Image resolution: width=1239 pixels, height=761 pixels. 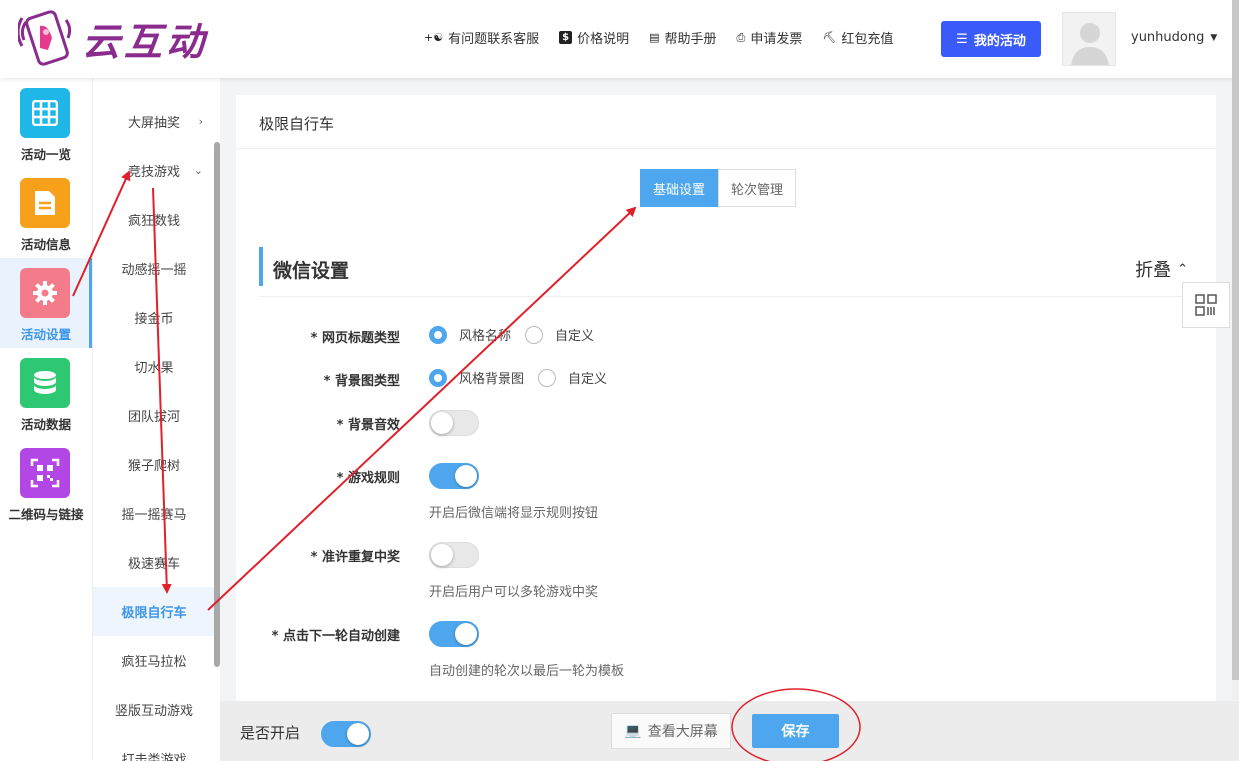 I want to click on my-activity-button: ☰ 我的活动, so click(x=991, y=39).